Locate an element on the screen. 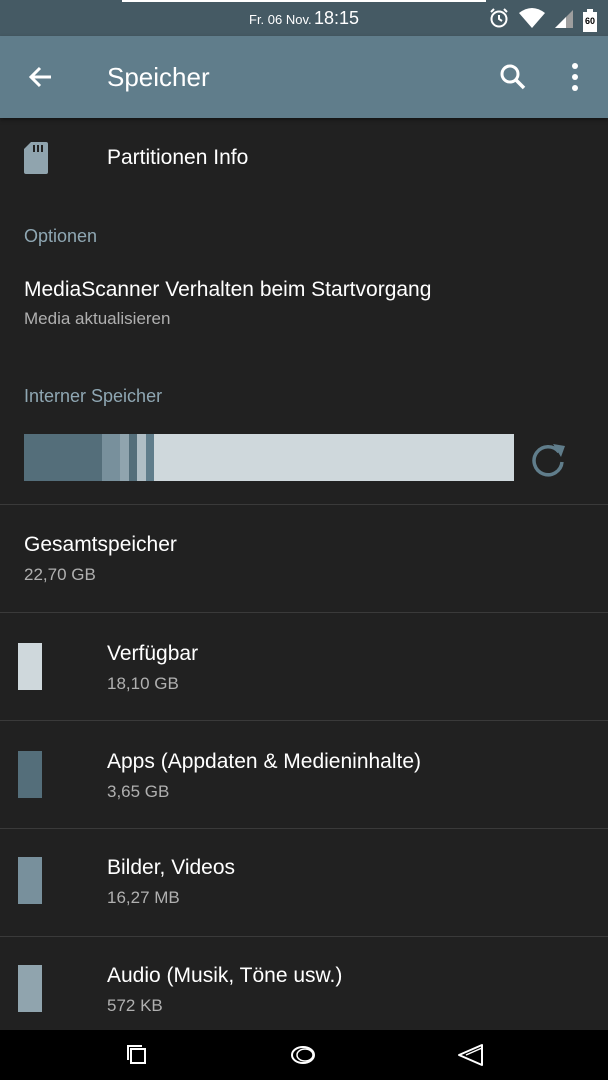 This screenshot has height=1080, width=608. storage-item-value: 572 KB is located at coordinates (135, 1005).